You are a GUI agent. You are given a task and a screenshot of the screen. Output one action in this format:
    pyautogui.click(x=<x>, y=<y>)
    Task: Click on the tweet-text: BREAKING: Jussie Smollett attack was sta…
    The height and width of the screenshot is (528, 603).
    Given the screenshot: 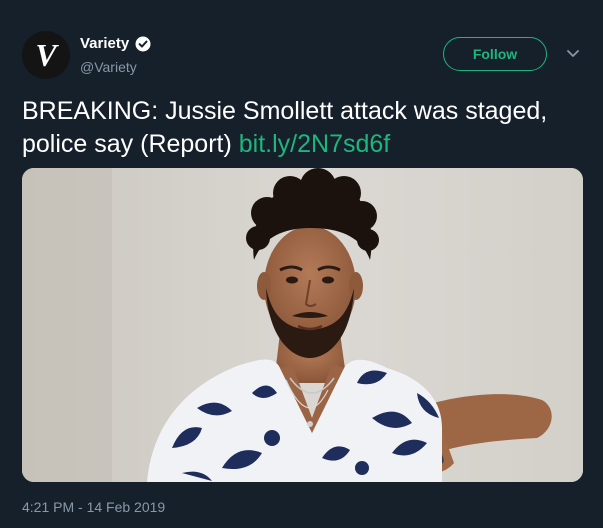 What is the action you would take?
    pyautogui.click(x=304, y=128)
    